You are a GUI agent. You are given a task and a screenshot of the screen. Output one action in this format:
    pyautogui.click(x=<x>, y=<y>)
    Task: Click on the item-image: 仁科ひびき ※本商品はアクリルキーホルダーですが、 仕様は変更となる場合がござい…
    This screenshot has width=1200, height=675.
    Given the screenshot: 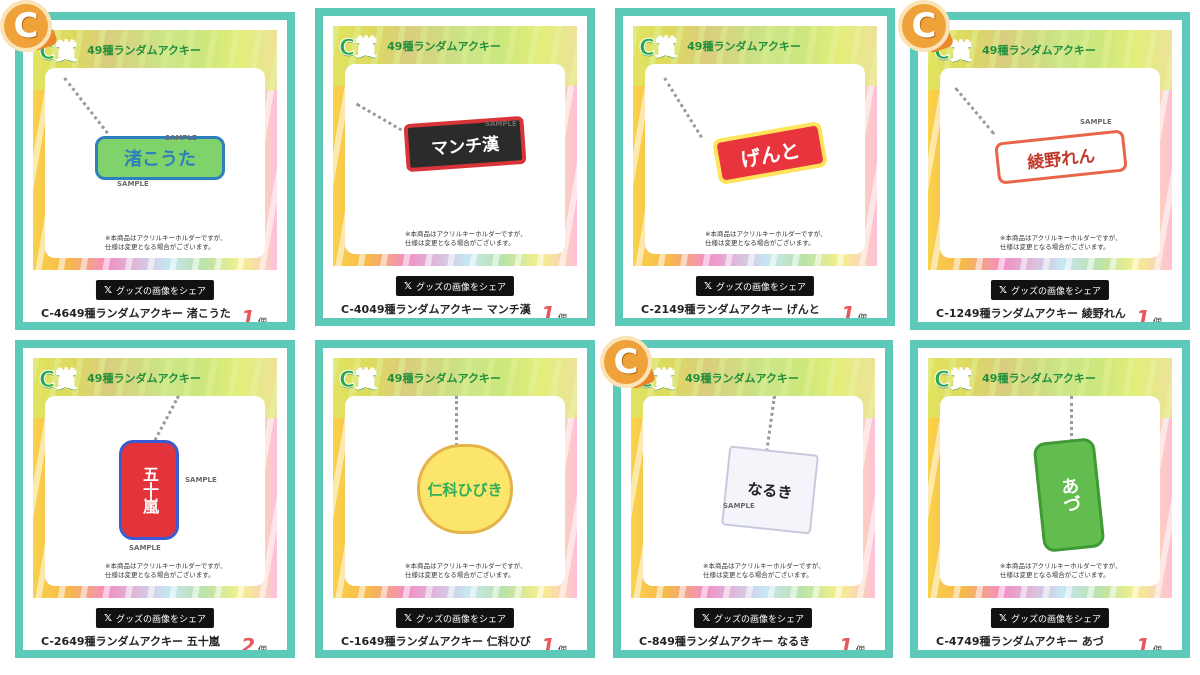 What is the action you would take?
    pyautogui.click(x=455, y=491)
    